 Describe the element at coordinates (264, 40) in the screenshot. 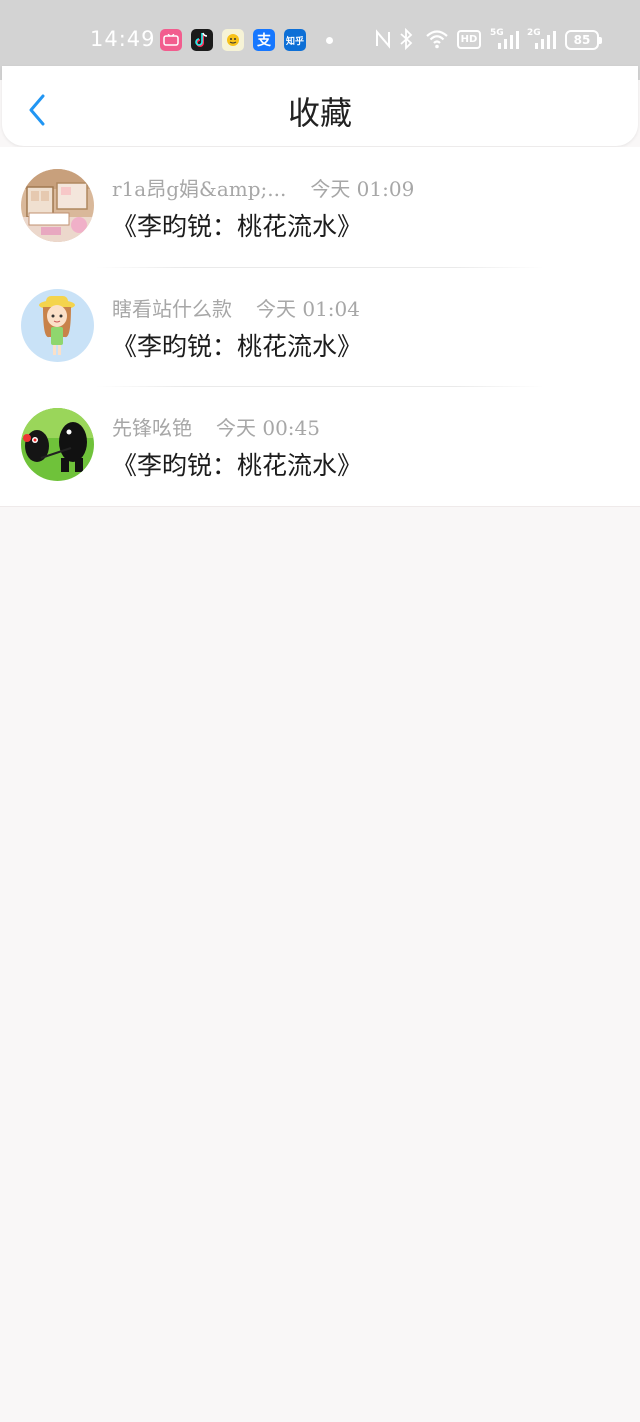

I see `alipay-icon: 支` at that location.